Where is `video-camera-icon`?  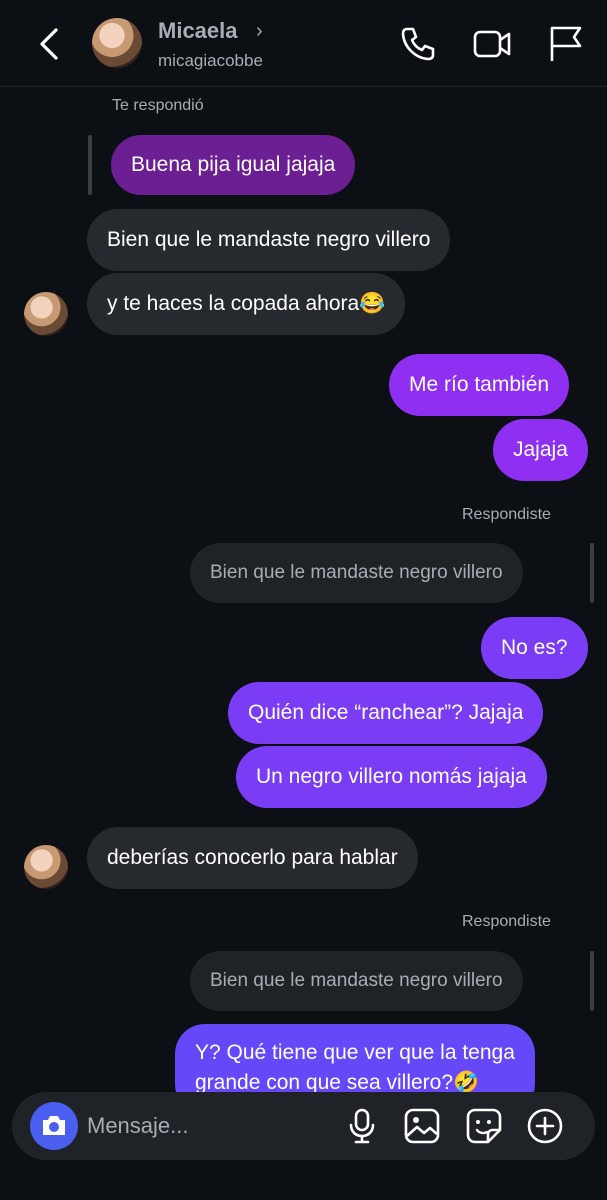 video-camera-icon is located at coordinates (492, 44).